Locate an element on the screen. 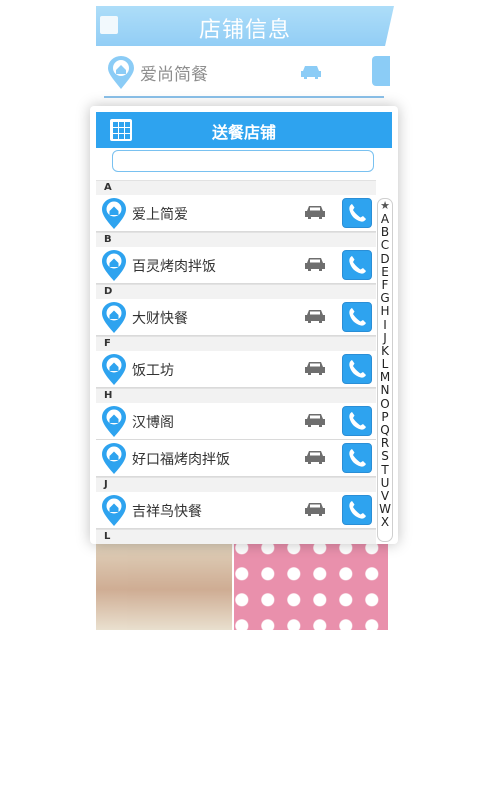 This screenshot has width=482, height=802. section-header: B is located at coordinates (236, 239).